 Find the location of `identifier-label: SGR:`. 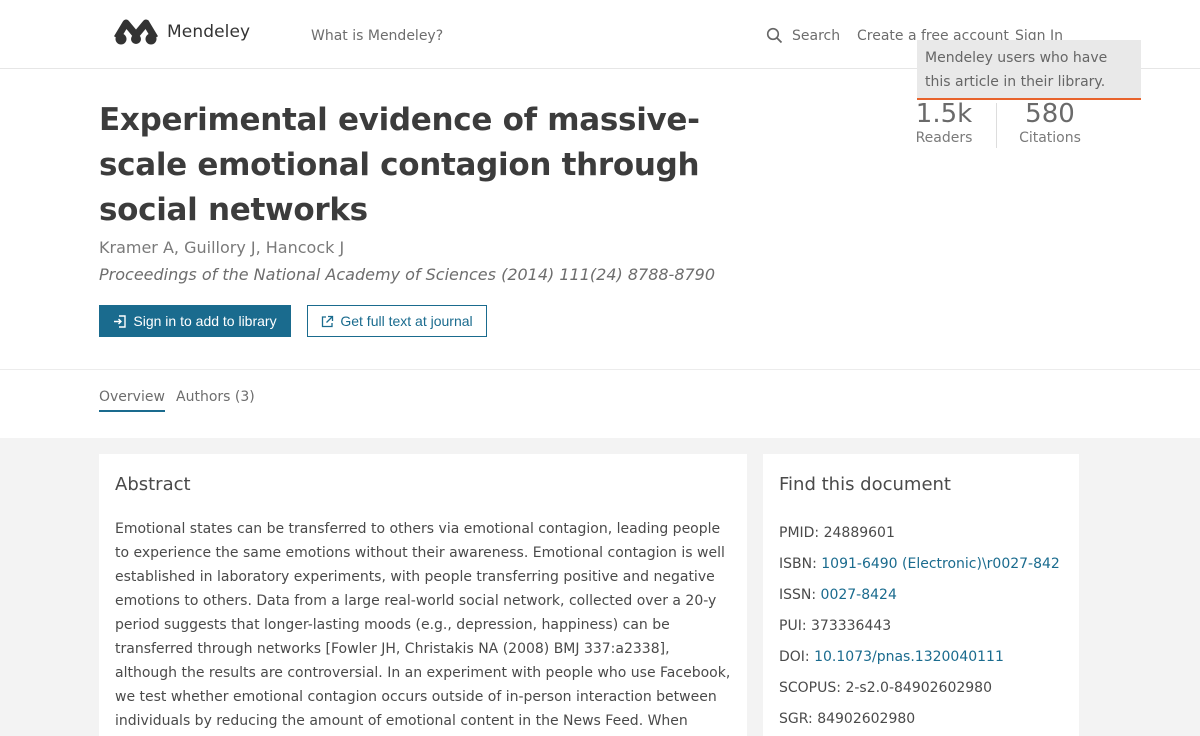

identifier-label: SGR: is located at coordinates (798, 719).